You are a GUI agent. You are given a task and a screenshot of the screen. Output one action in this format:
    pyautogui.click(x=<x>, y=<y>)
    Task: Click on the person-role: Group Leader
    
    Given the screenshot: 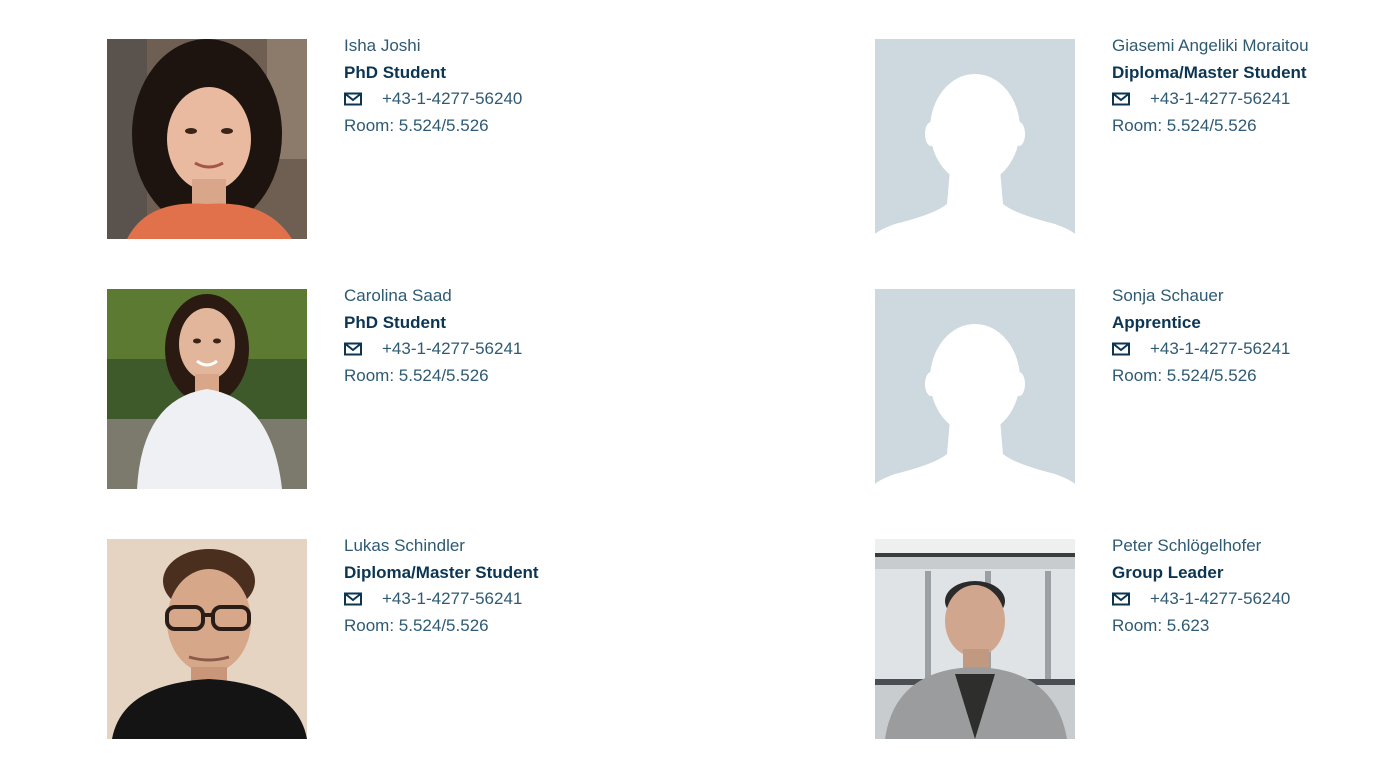 What is the action you would take?
    pyautogui.click(x=1168, y=572)
    